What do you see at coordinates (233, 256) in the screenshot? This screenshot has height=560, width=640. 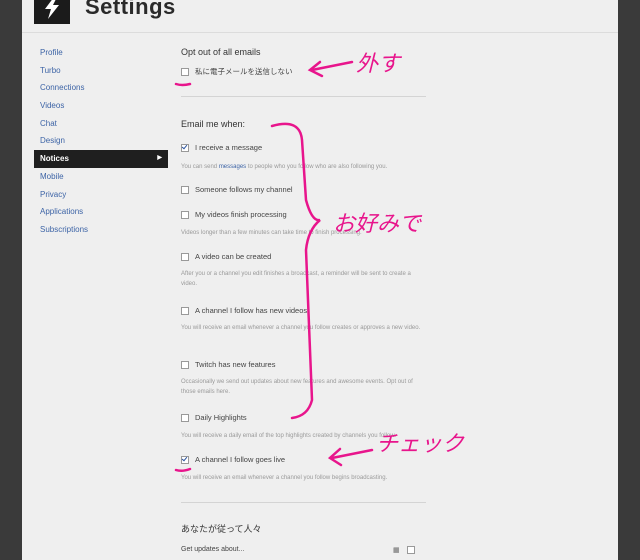 I see `option-label: A video can be created` at bounding box center [233, 256].